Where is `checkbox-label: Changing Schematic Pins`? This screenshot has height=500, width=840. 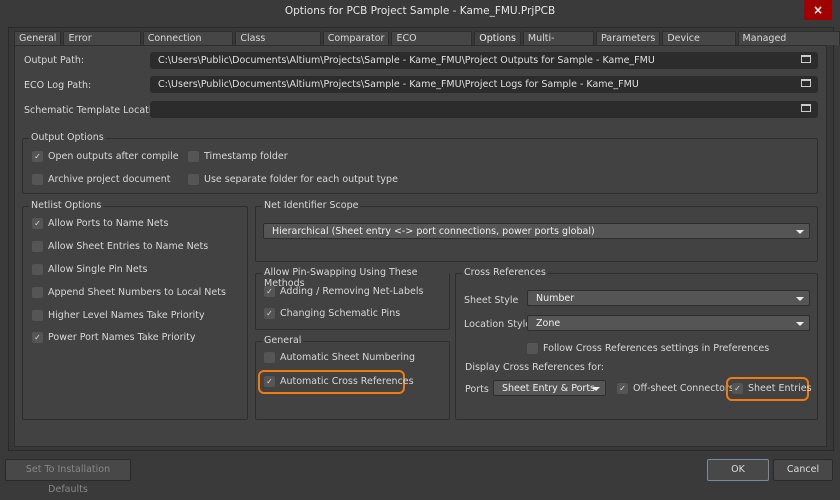 checkbox-label: Changing Schematic Pins is located at coordinates (340, 313).